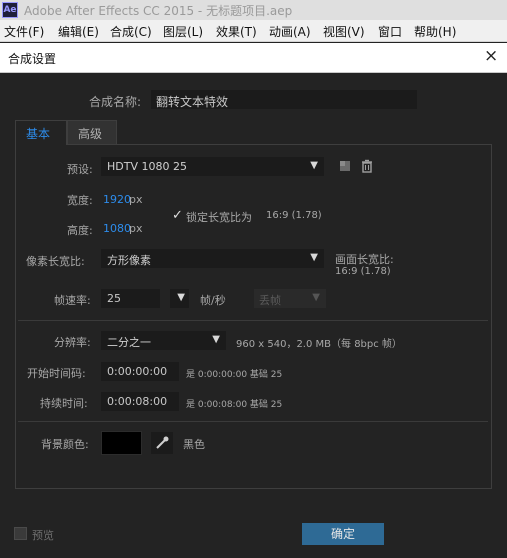 The height and width of the screenshot is (558, 507). Describe the element at coordinates (363, 271) in the screenshot. I see `frame-aspect-value: 16:9 (1.78)` at that location.